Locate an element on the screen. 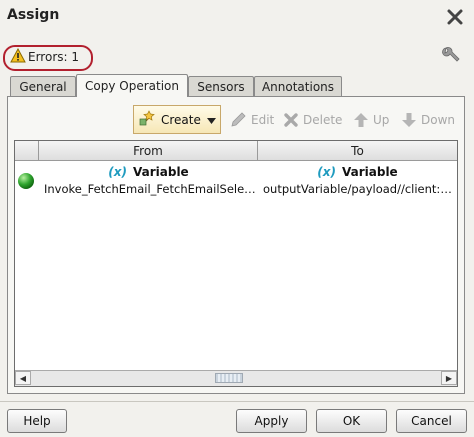  delete-label: Delete is located at coordinates (323, 120).